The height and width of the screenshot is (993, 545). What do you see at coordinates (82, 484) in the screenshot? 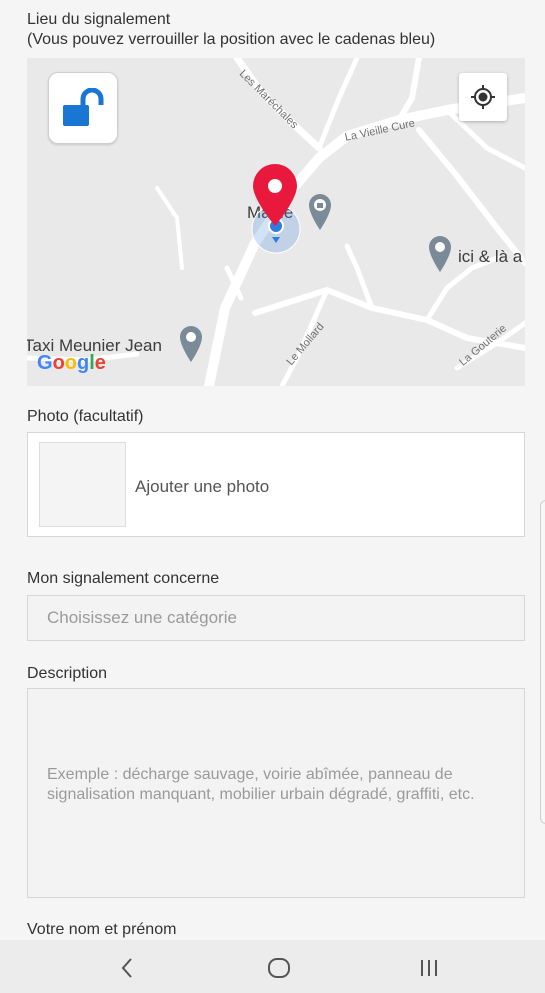
I see `photo-thumbnail-placeholder` at bounding box center [82, 484].